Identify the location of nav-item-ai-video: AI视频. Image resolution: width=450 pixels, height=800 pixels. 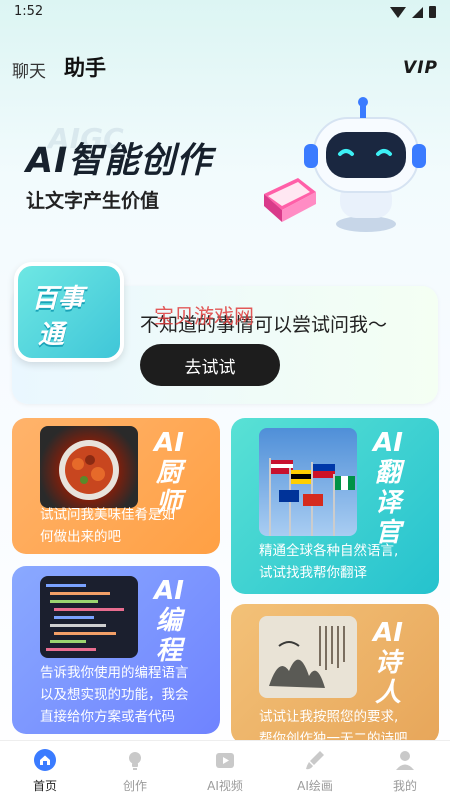
(225, 770).